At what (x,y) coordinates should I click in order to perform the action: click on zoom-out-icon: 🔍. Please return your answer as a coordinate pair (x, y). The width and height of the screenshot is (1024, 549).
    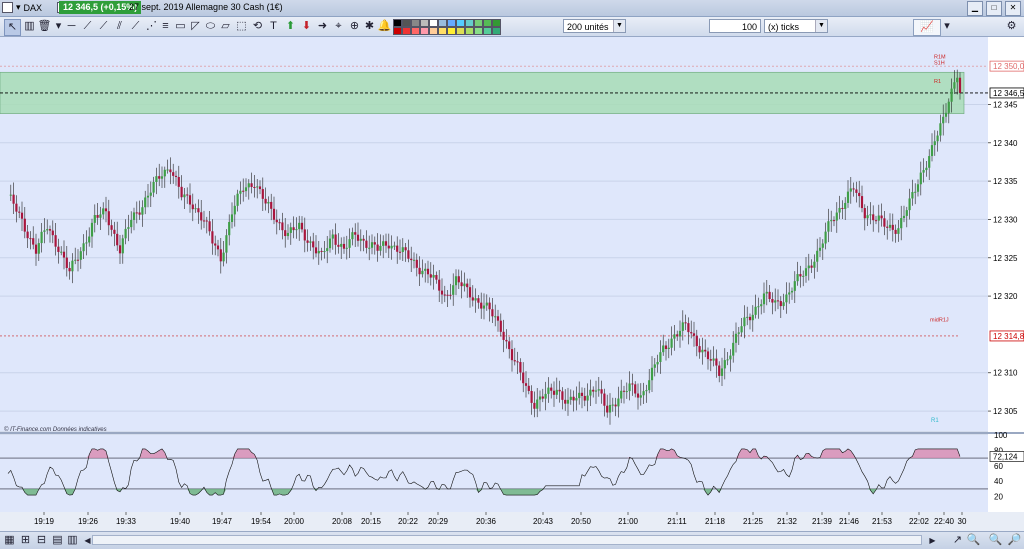
    Looking at the image, I should click on (995, 540).